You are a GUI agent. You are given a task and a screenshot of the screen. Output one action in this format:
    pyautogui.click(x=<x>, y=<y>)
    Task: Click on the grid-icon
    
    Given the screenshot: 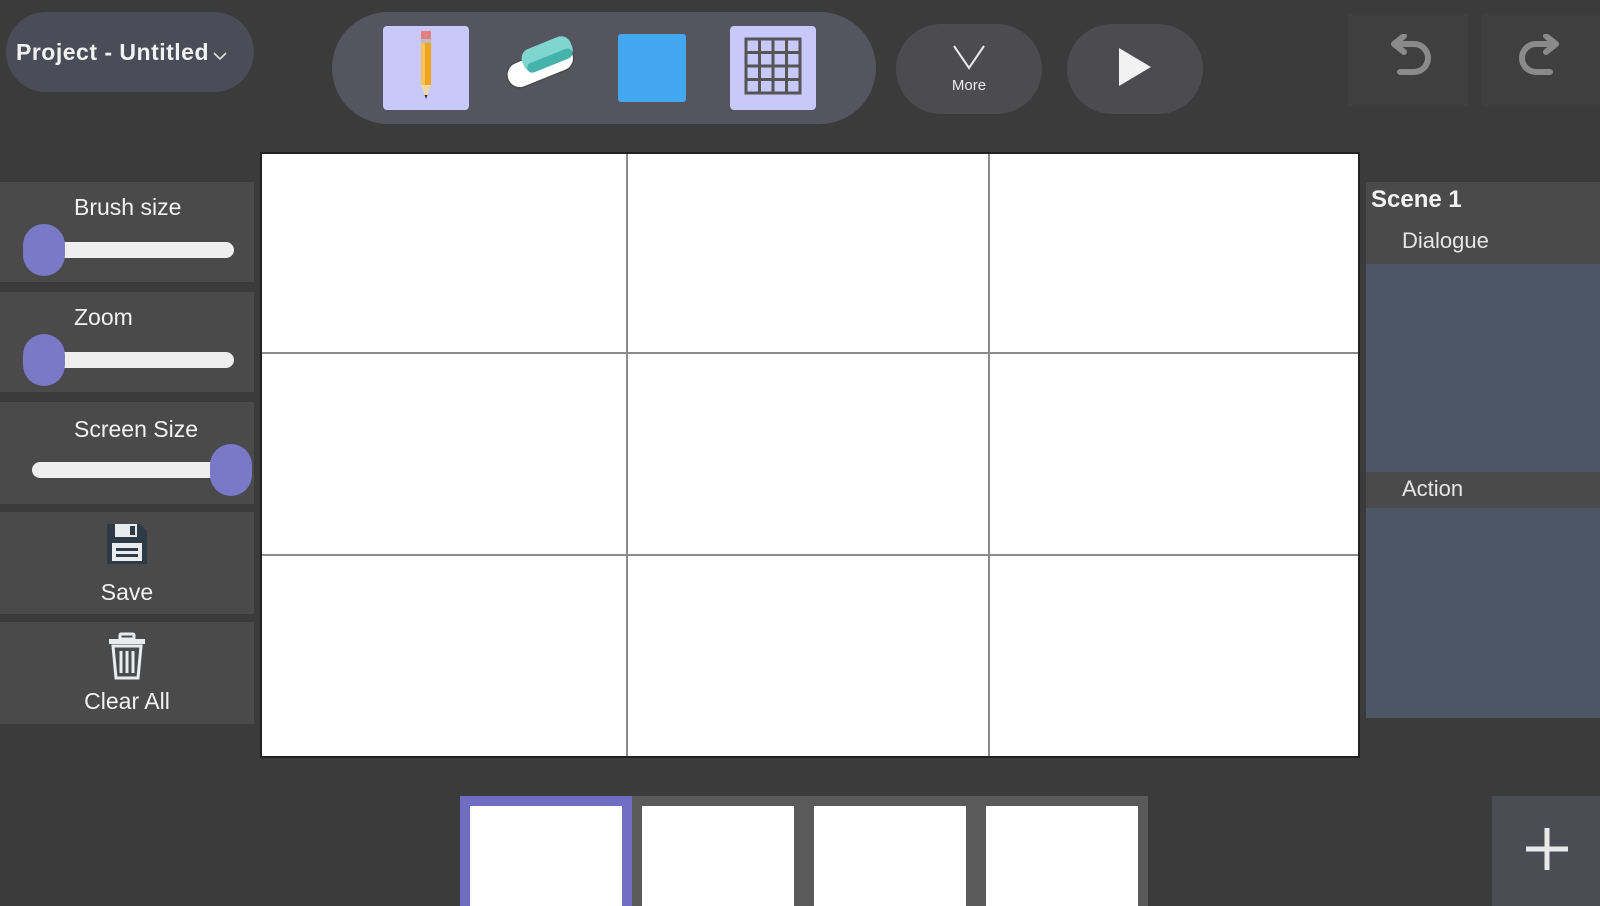 What is the action you would take?
    pyautogui.click(x=773, y=68)
    